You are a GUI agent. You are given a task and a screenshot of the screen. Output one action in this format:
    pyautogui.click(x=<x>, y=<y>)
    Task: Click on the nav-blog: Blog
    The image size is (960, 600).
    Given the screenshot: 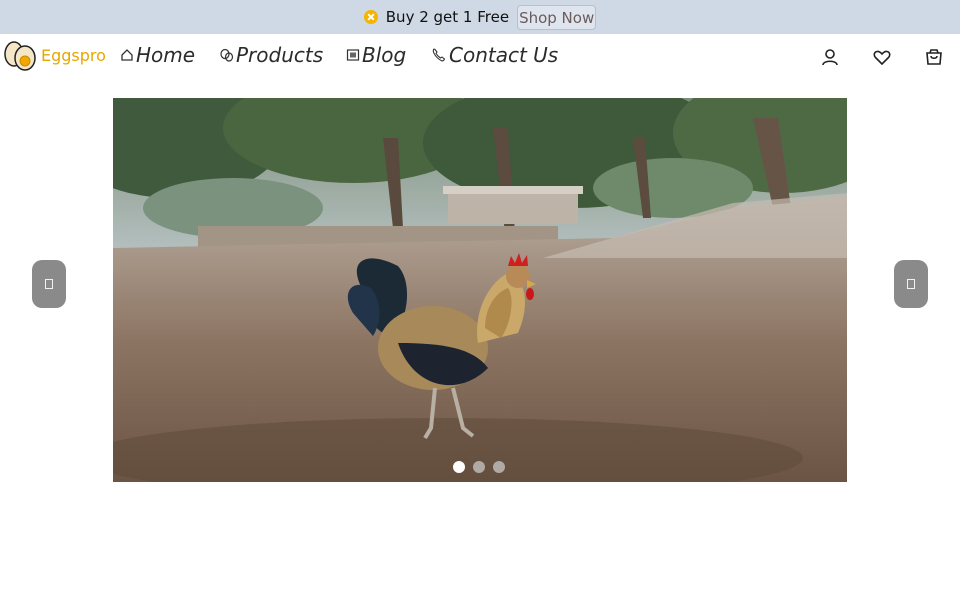 What is the action you would take?
    pyautogui.click(x=376, y=55)
    